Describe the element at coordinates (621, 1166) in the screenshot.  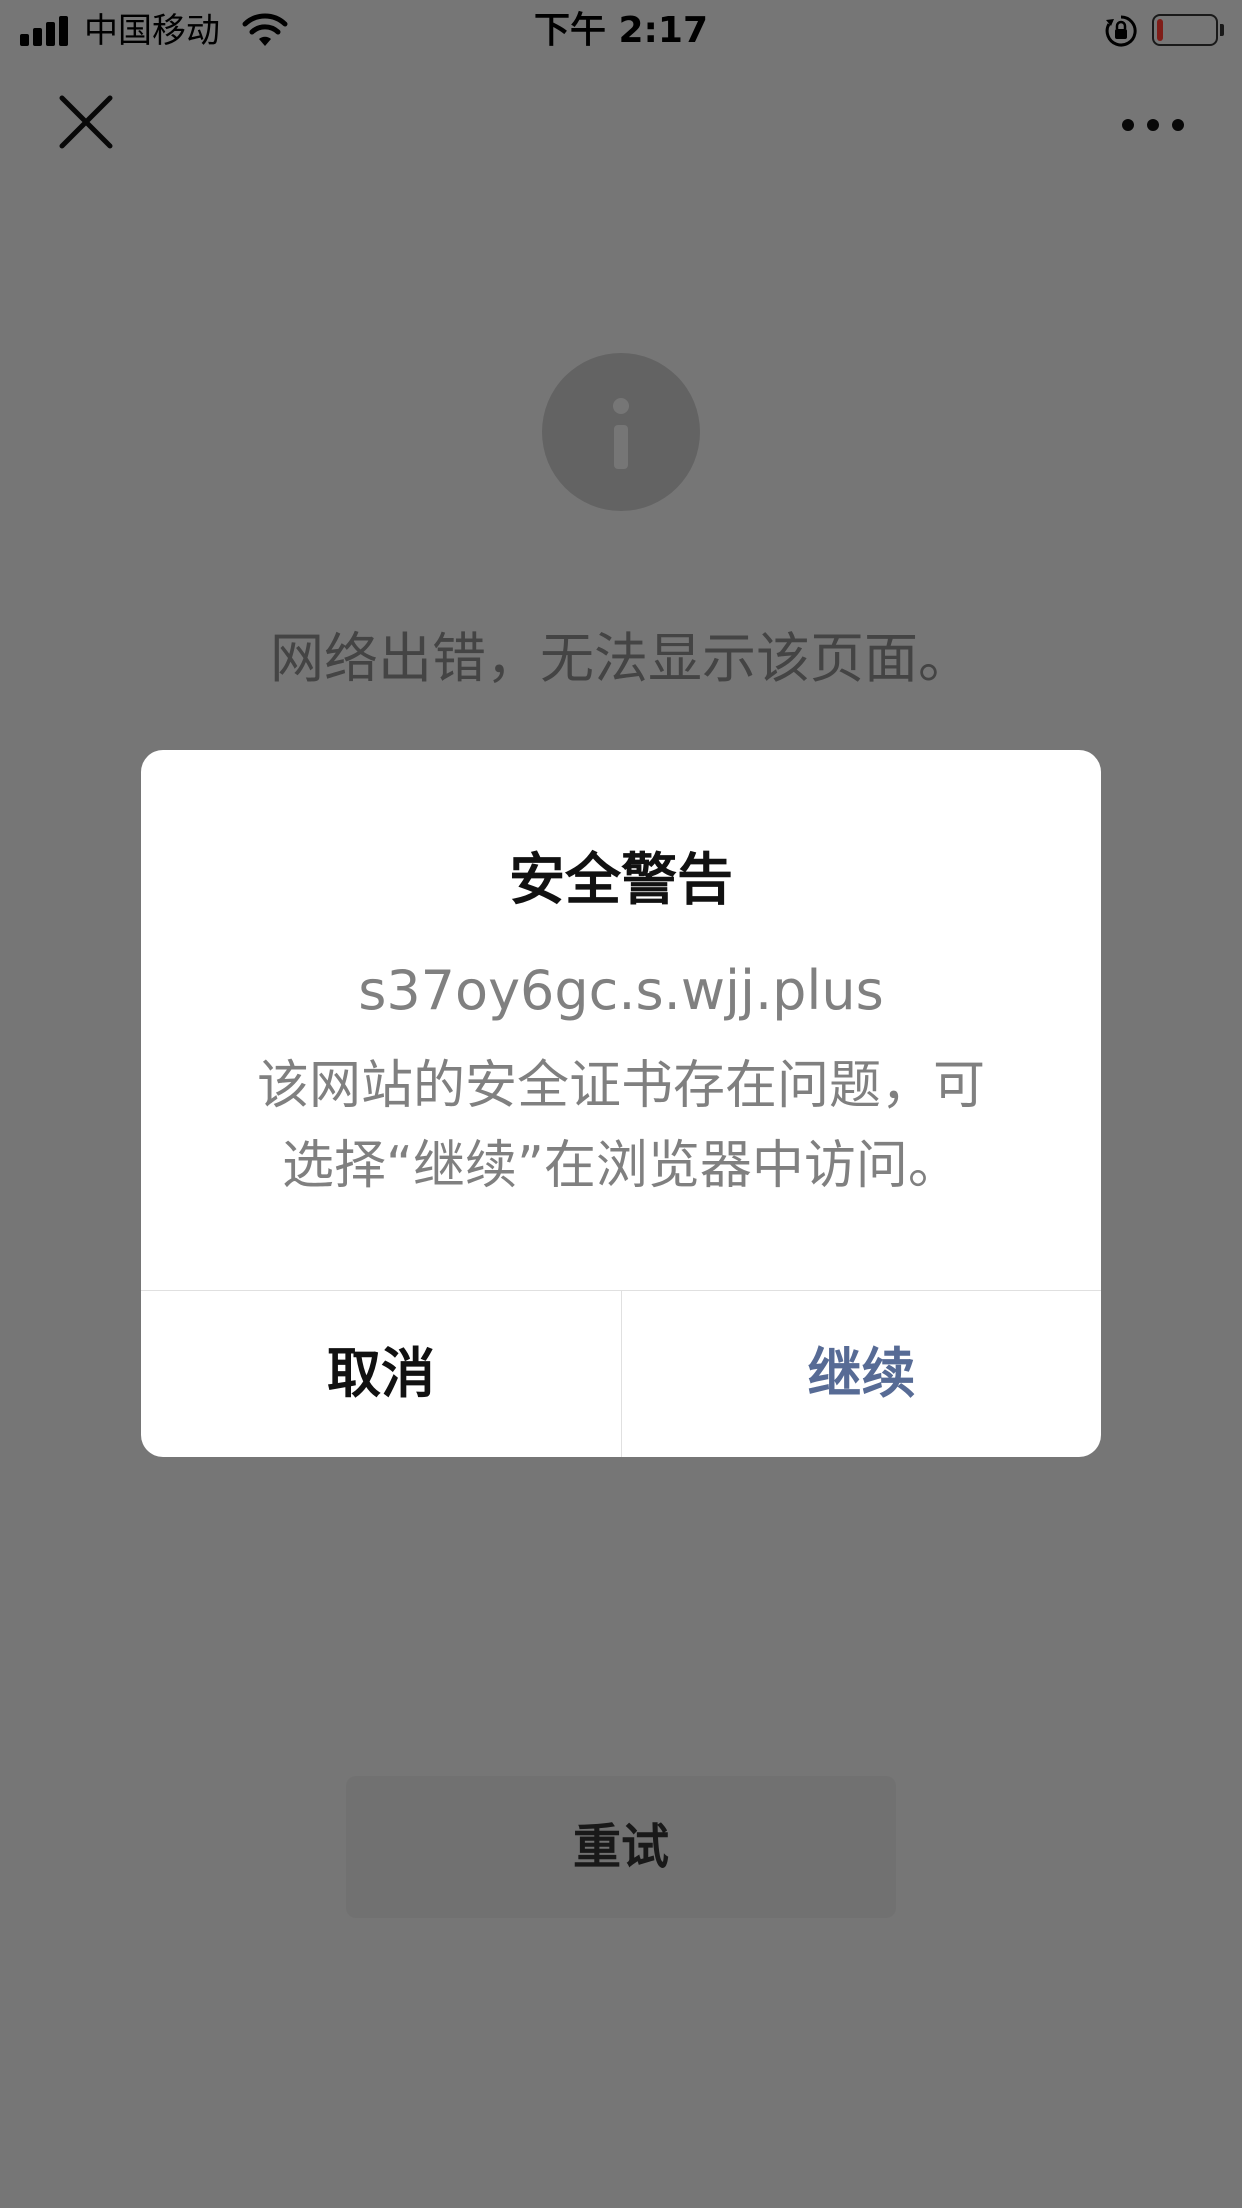
I see `dialog-message-line-2: 选择“继续”在浏览器中访问。` at that location.